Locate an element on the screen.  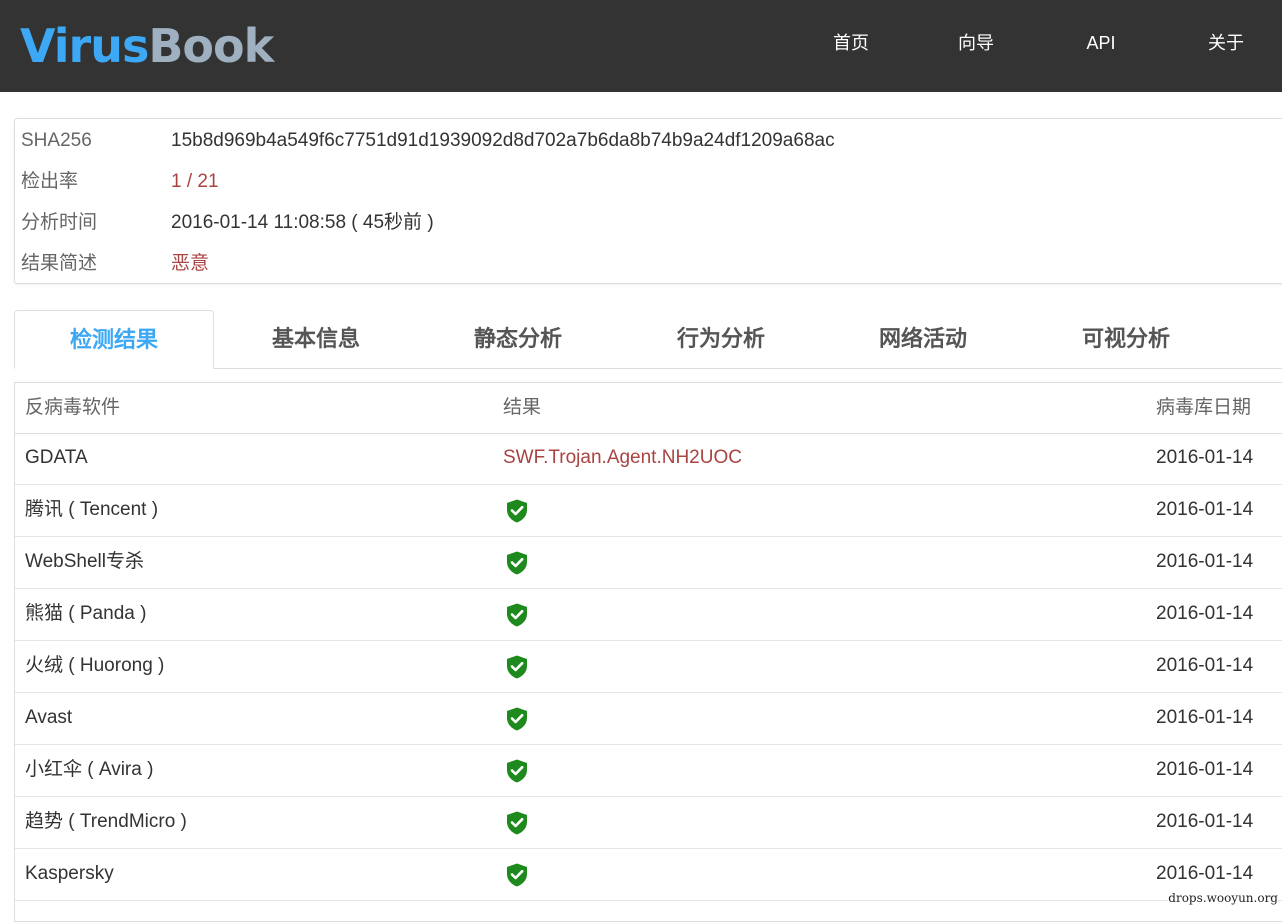
table-row: 熊猫 ( Panda ) 2016-01-14 is located at coordinates (648, 615).